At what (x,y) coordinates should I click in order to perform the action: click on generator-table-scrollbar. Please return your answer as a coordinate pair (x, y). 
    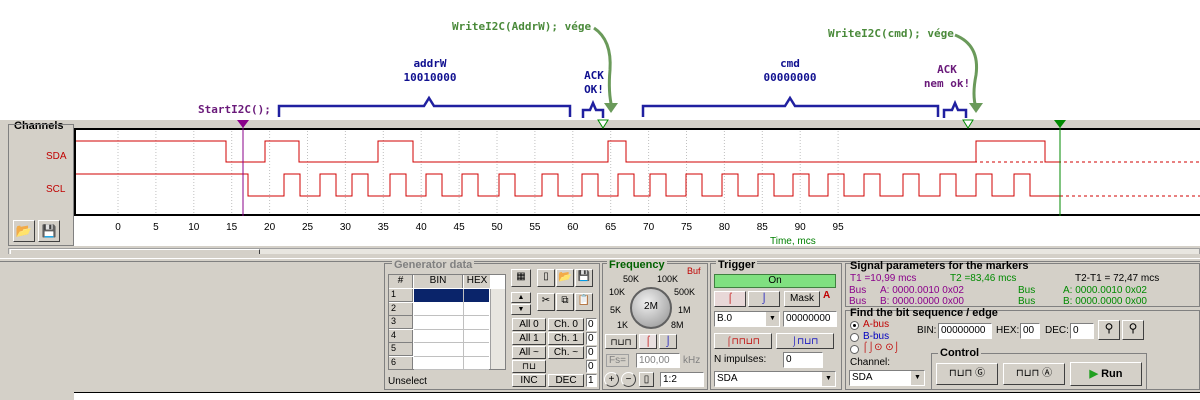
    Looking at the image, I should click on (497, 329).